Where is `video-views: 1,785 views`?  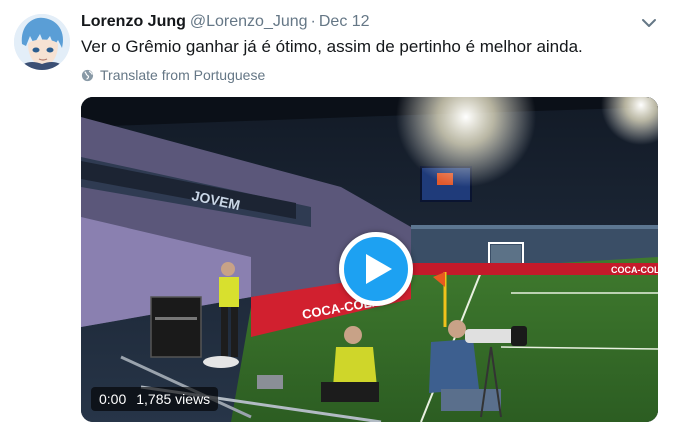 video-views: 1,785 views is located at coordinates (173, 399).